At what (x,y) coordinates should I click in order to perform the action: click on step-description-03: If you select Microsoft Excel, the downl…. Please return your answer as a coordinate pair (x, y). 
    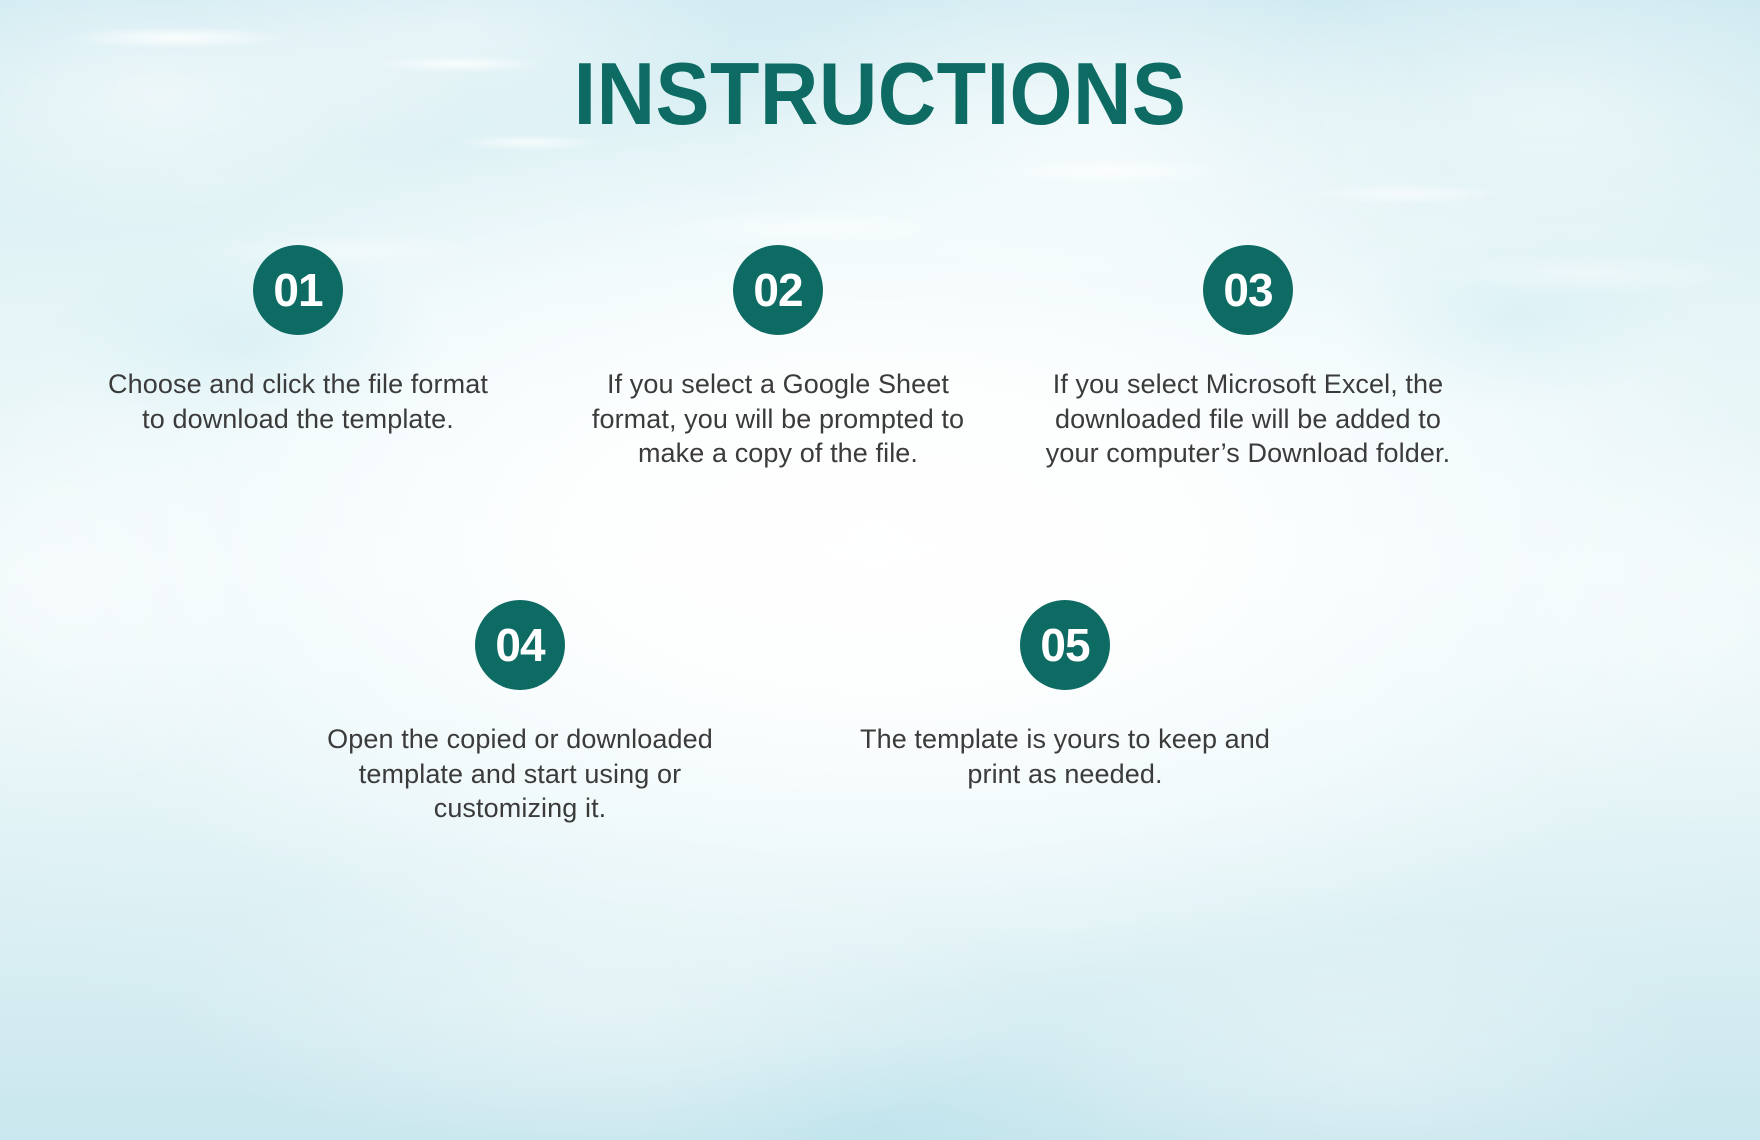
    Looking at the image, I should click on (1248, 419).